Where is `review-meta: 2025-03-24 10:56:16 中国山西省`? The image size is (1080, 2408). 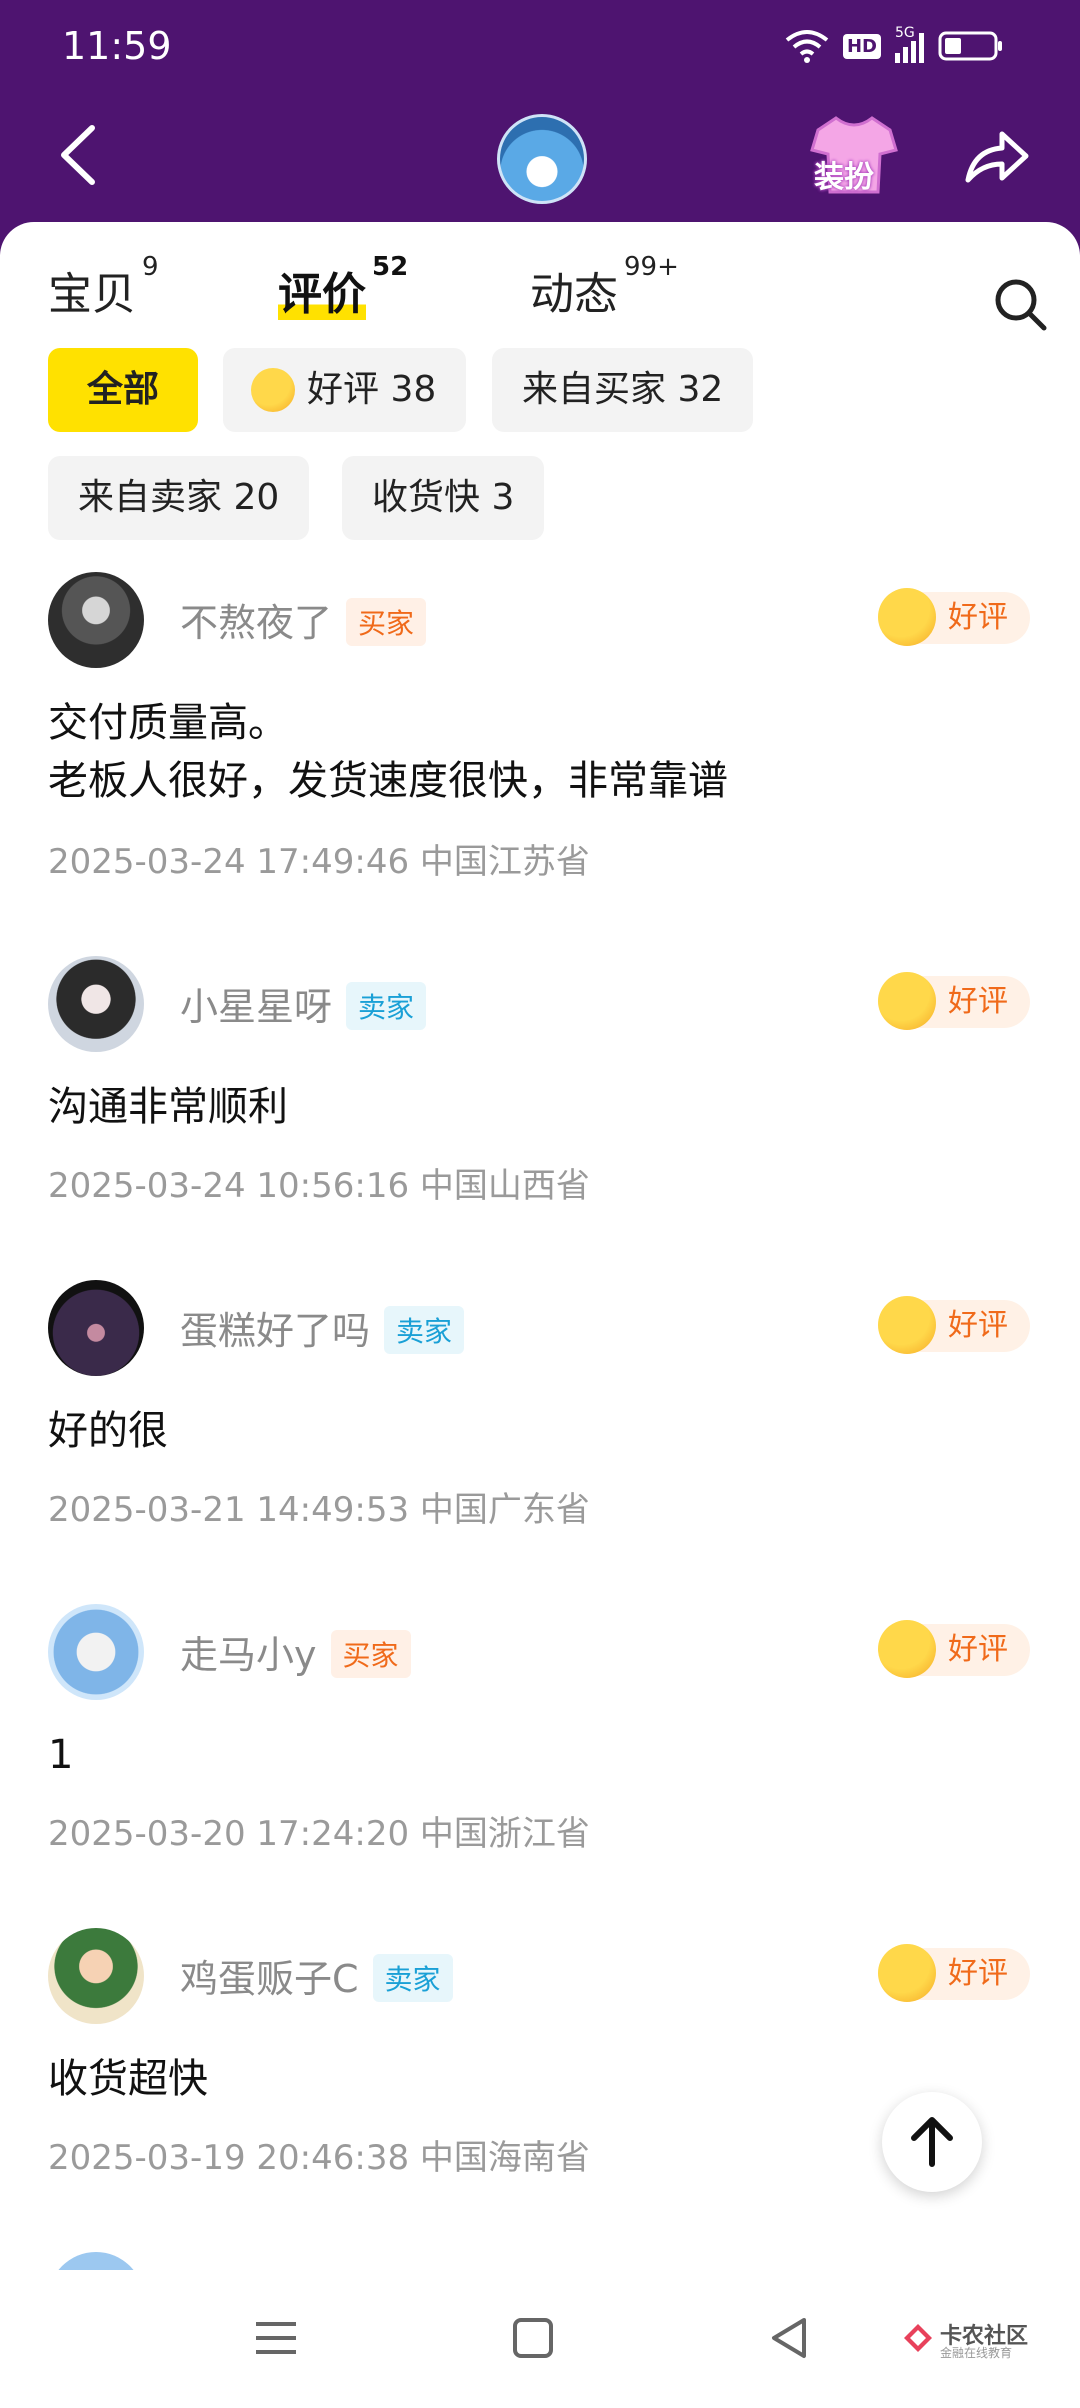 review-meta: 2025-03-24 10:56:16 中国山西省 is located at coordinates (319, 1182).